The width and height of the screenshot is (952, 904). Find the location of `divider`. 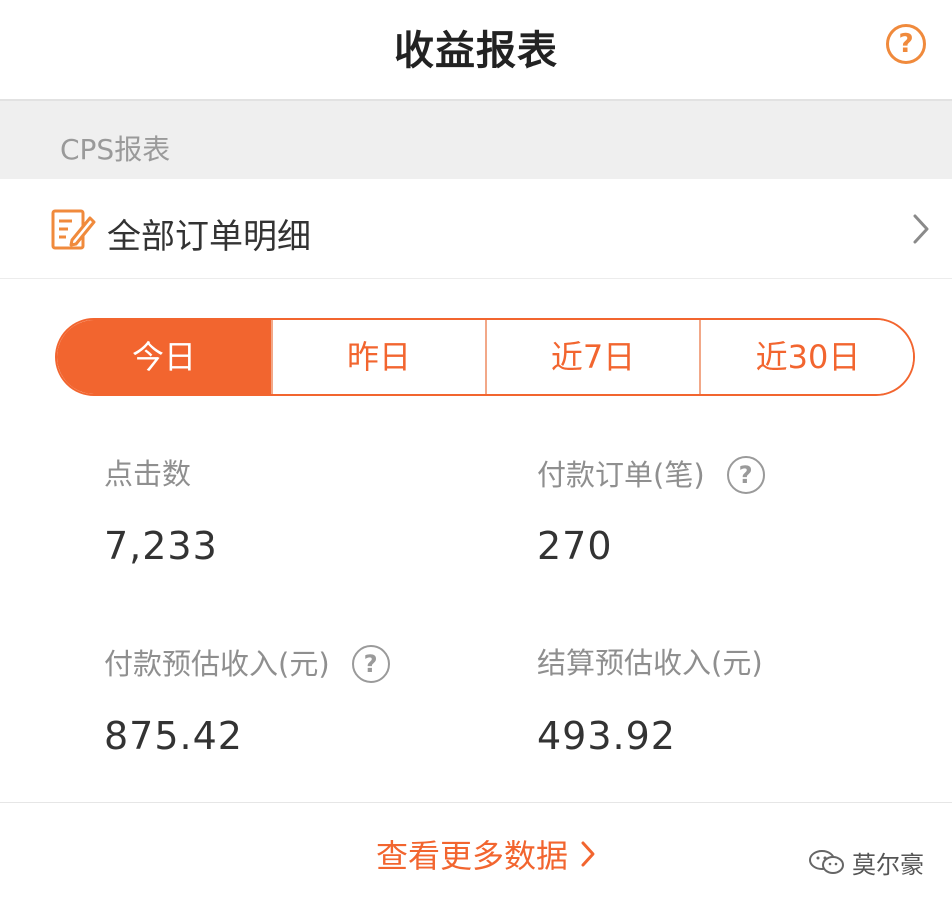

divider is located at coordinates (476, 802).